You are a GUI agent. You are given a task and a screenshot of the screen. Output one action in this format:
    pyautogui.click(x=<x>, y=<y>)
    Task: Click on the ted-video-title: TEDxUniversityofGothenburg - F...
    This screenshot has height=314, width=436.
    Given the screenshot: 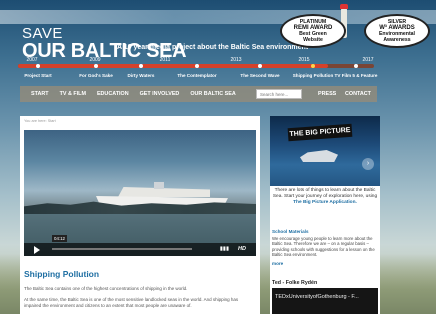 What is the action you would take?
    pyautogui.click(x=317, y=297)
    